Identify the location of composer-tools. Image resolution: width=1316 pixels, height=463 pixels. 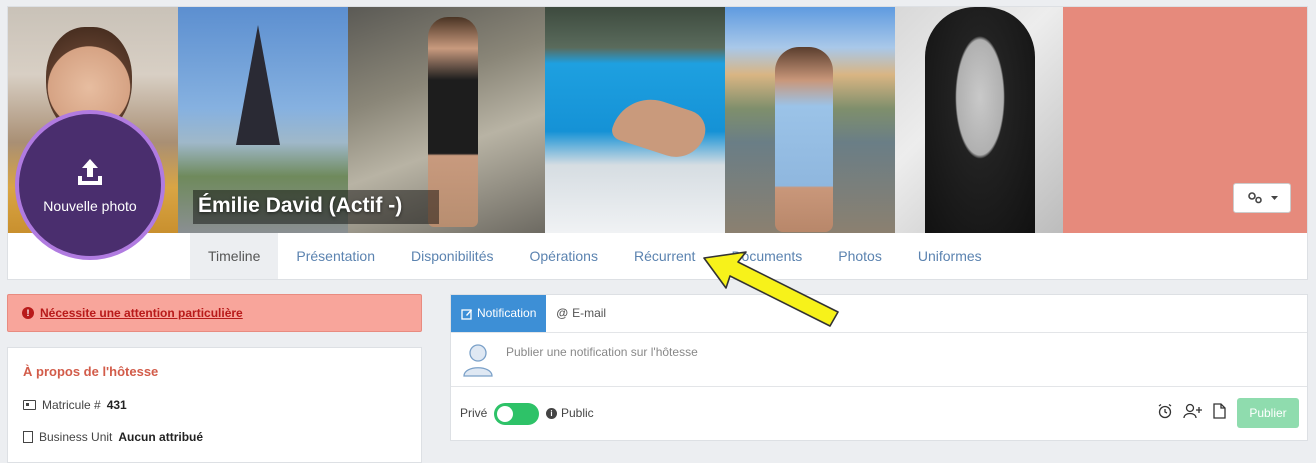
(1191, 411).